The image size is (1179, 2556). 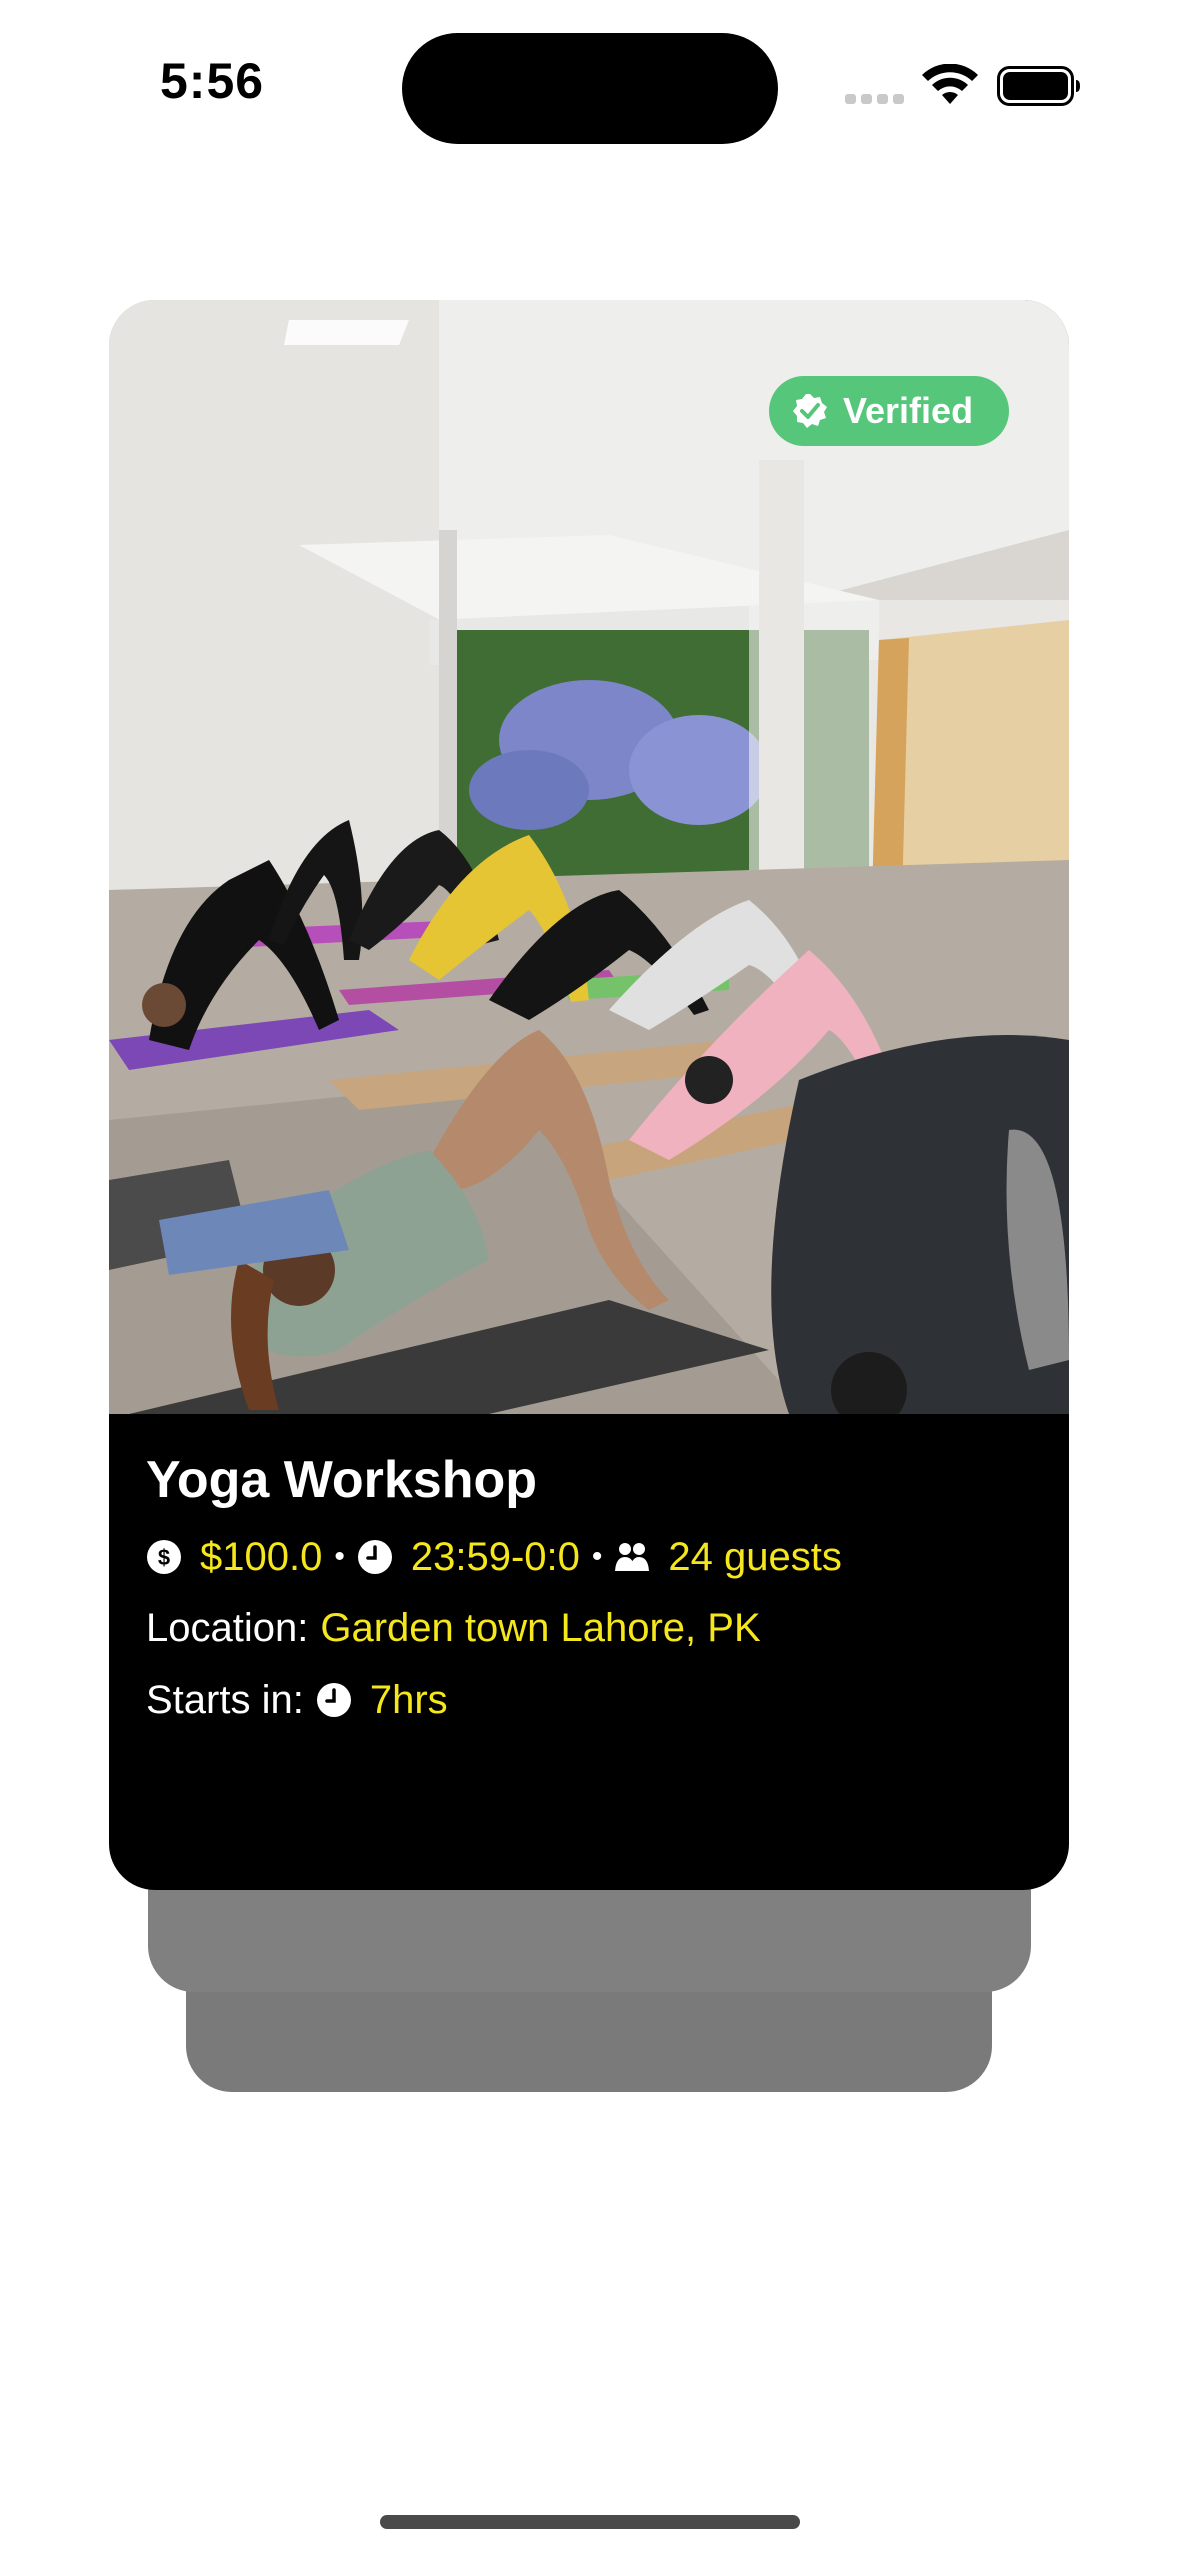 What do you see at coordinates (261, 1556) in the screenshot?
I see `event-price: $100.0` at bounding box center [261, 1556].